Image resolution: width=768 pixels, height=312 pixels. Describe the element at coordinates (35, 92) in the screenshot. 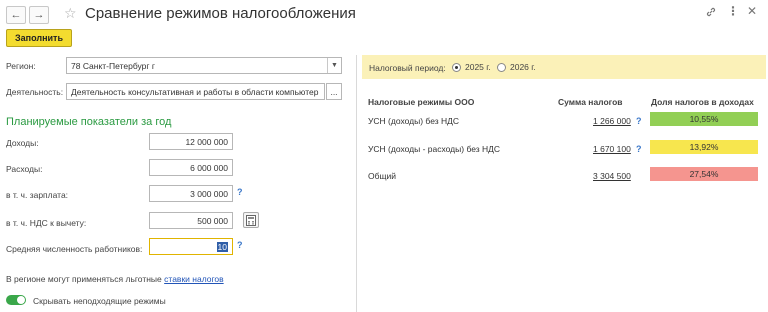

I see `activity-label: Деятельность:` at that location.